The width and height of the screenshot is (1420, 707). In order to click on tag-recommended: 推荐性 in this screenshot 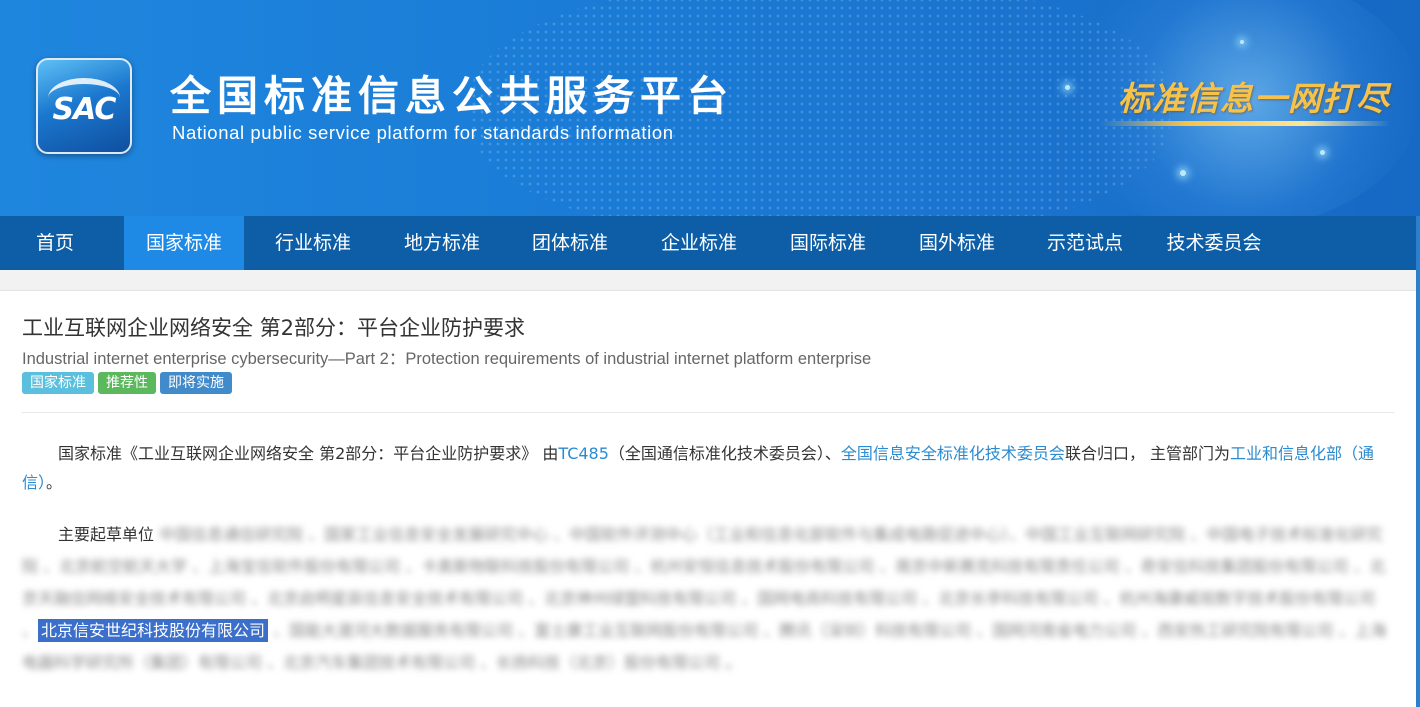, I will do `click(127, 383)`.